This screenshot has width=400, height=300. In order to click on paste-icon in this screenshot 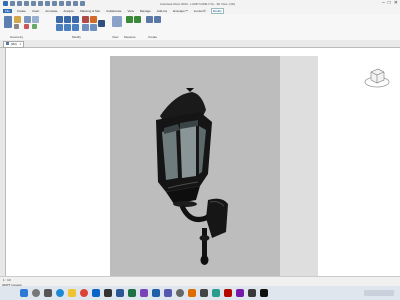, I will do `click(17, 19)`.